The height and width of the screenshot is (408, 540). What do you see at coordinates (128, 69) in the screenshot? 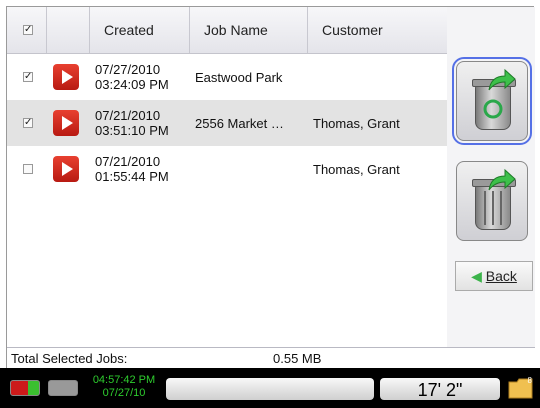
I see `created-date: 07/27/2010` at bounding box center [128, 69].